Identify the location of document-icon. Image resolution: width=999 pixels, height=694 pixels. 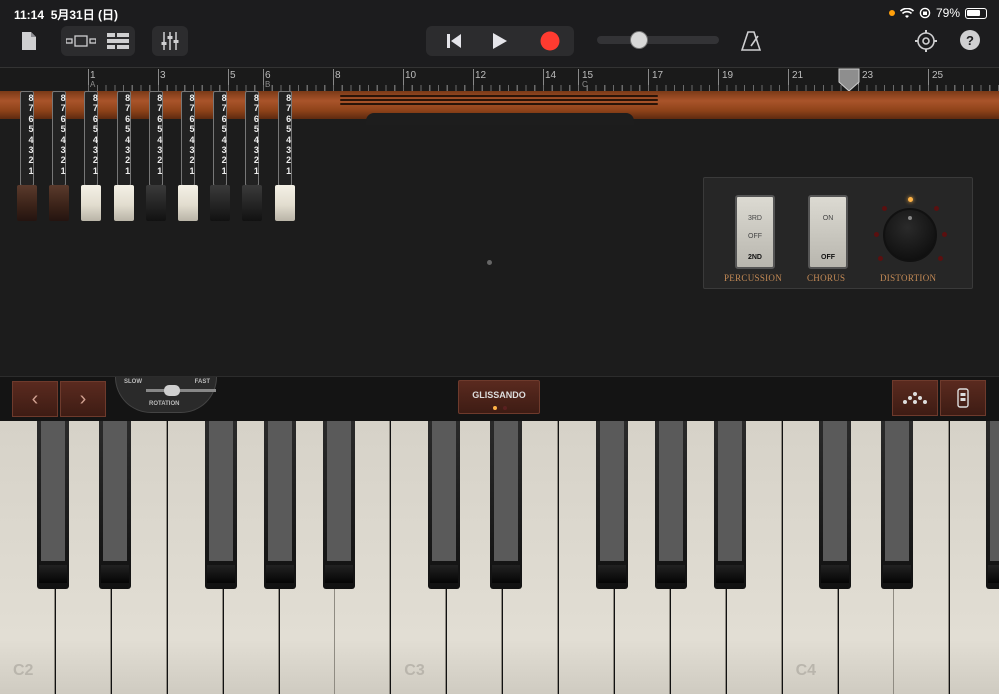
(29, 41).